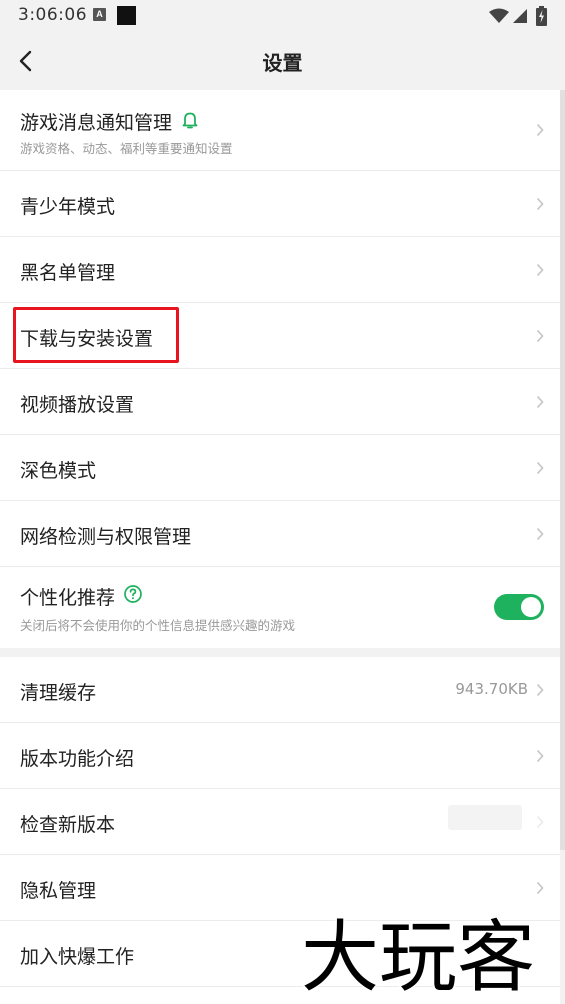 This screenshot has height=1004, width=565. Describe the element at coordinates (99, 14) in the screenshot. I see `notification-a-icon: A` at that location.